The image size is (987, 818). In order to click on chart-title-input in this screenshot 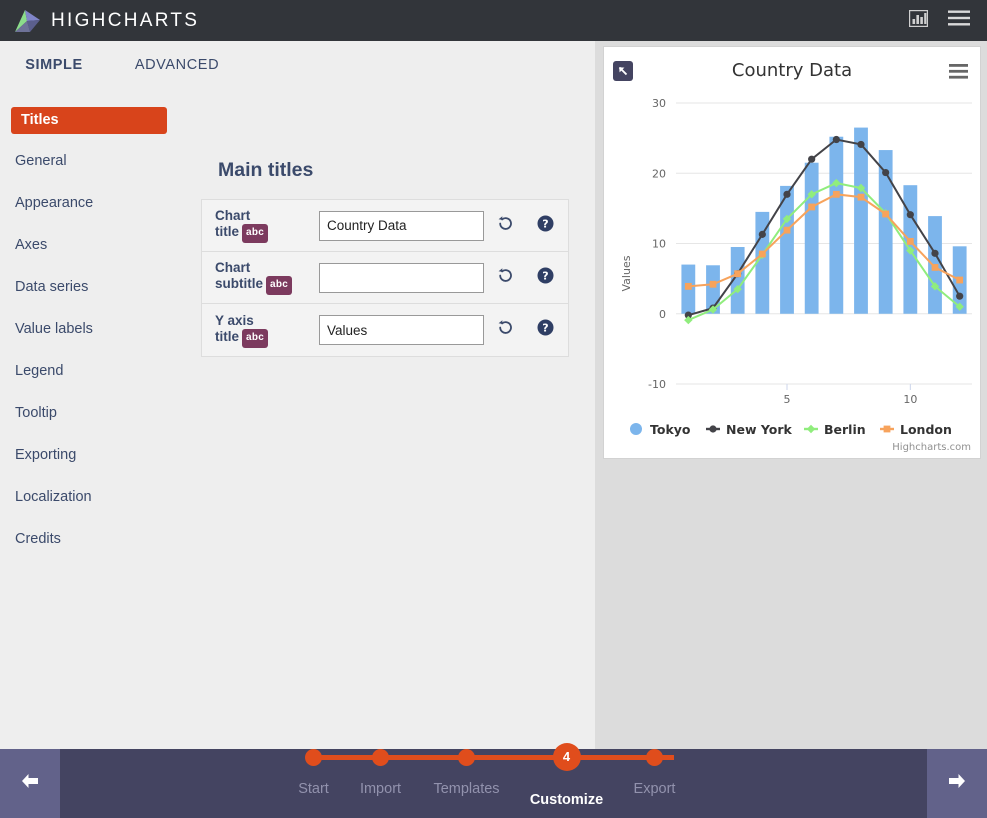, I will do `click(401, 225)`.